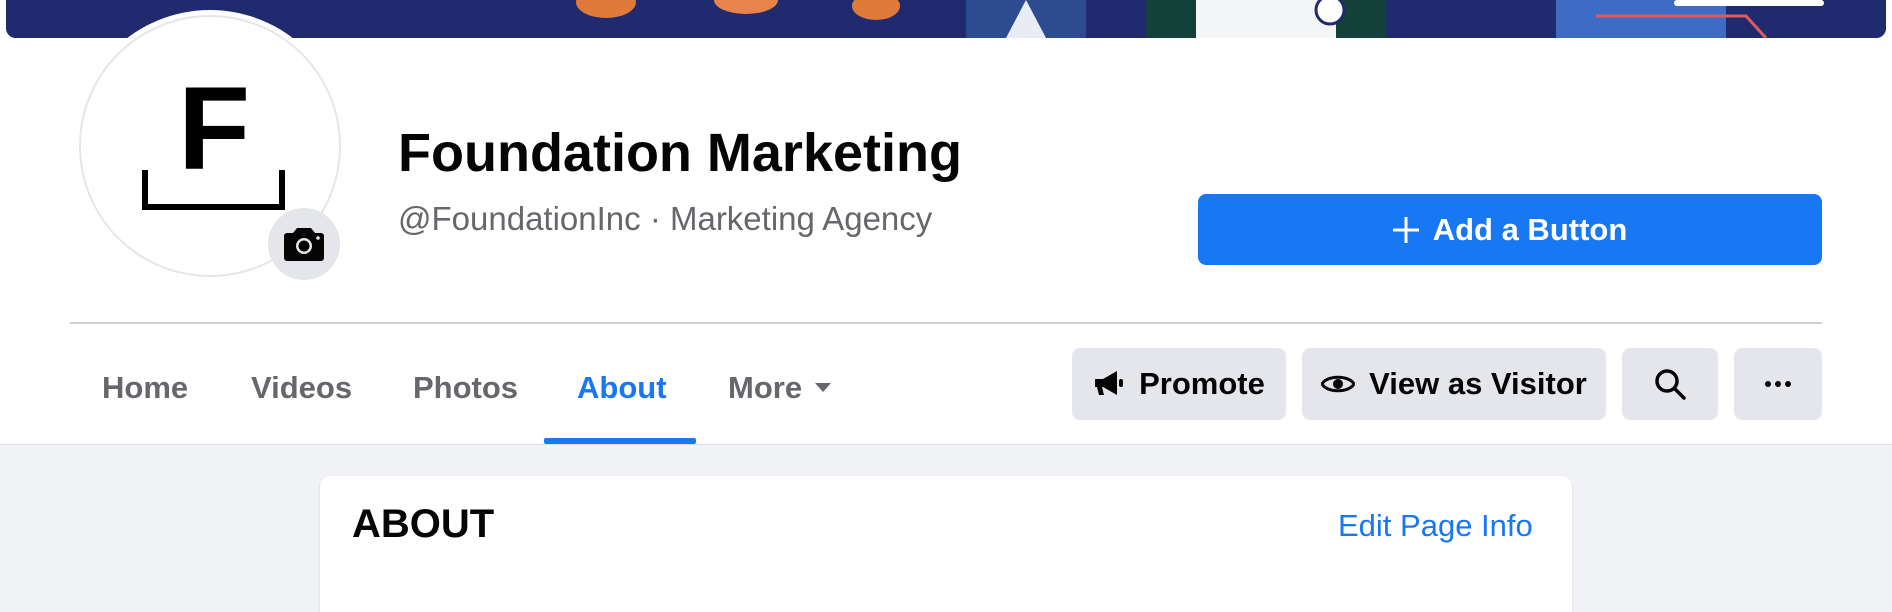 This screenshot has height=612, width=1892. I want to click on plus-icon, so click(1405, 229).